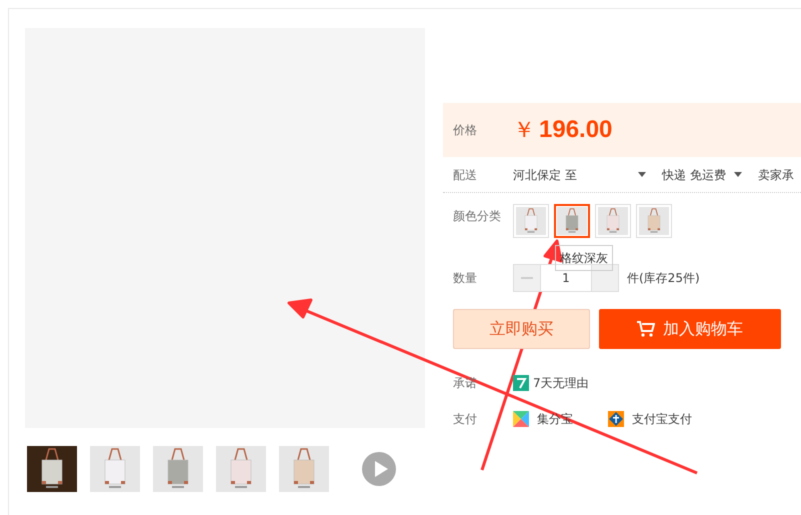  I want to click on price-label: 价格, so click(465, 130).